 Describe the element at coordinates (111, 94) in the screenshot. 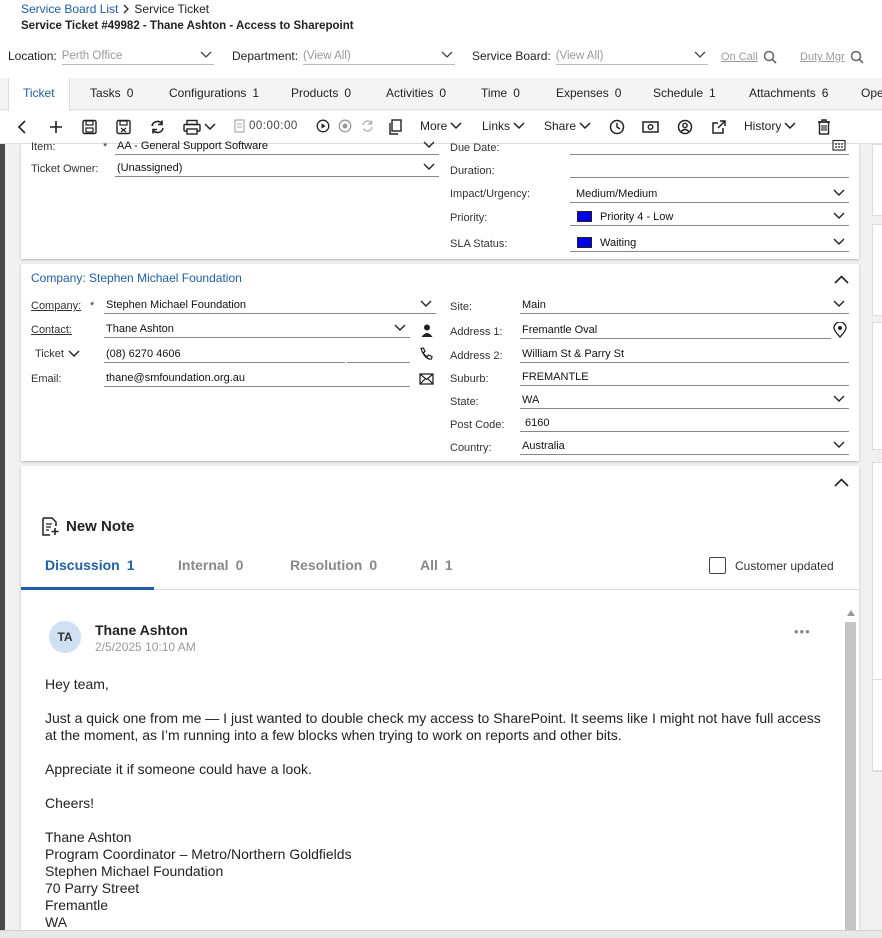

I see `tab-tasks: Tasks 0` at that location.